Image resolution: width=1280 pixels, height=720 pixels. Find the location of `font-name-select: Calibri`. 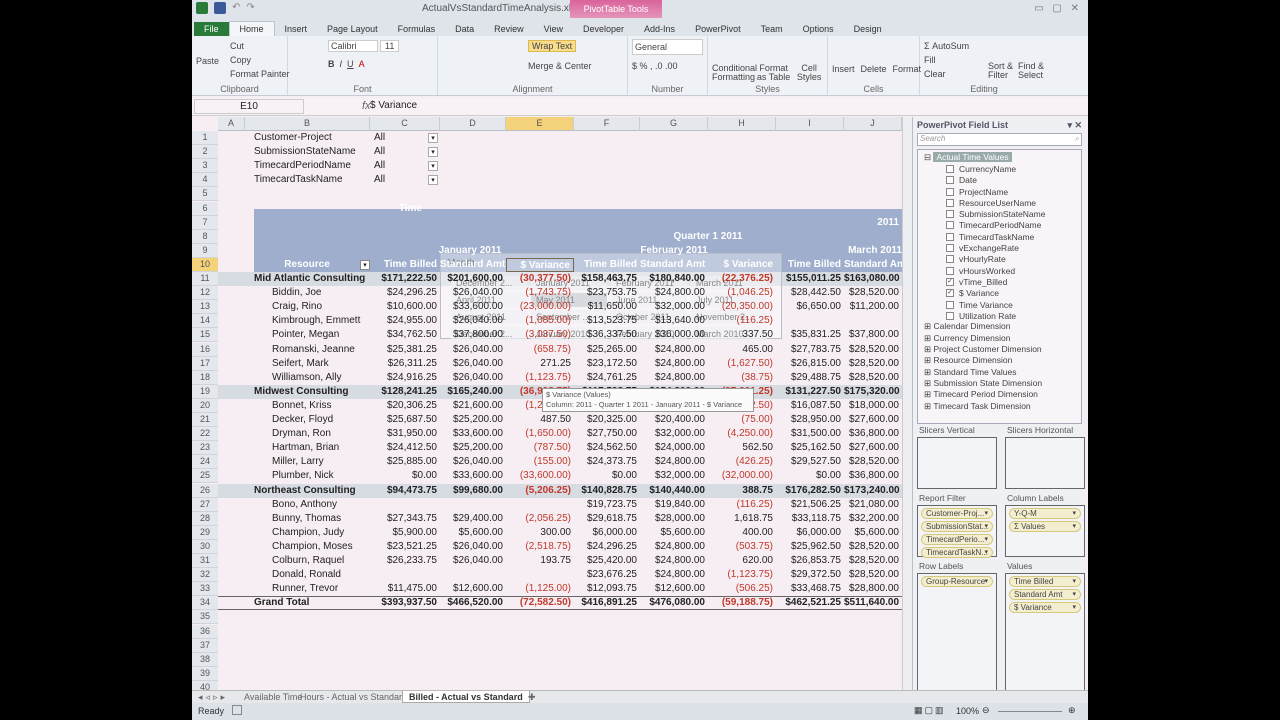

font-name-select: Calibri is located at coordinates (353, 46).